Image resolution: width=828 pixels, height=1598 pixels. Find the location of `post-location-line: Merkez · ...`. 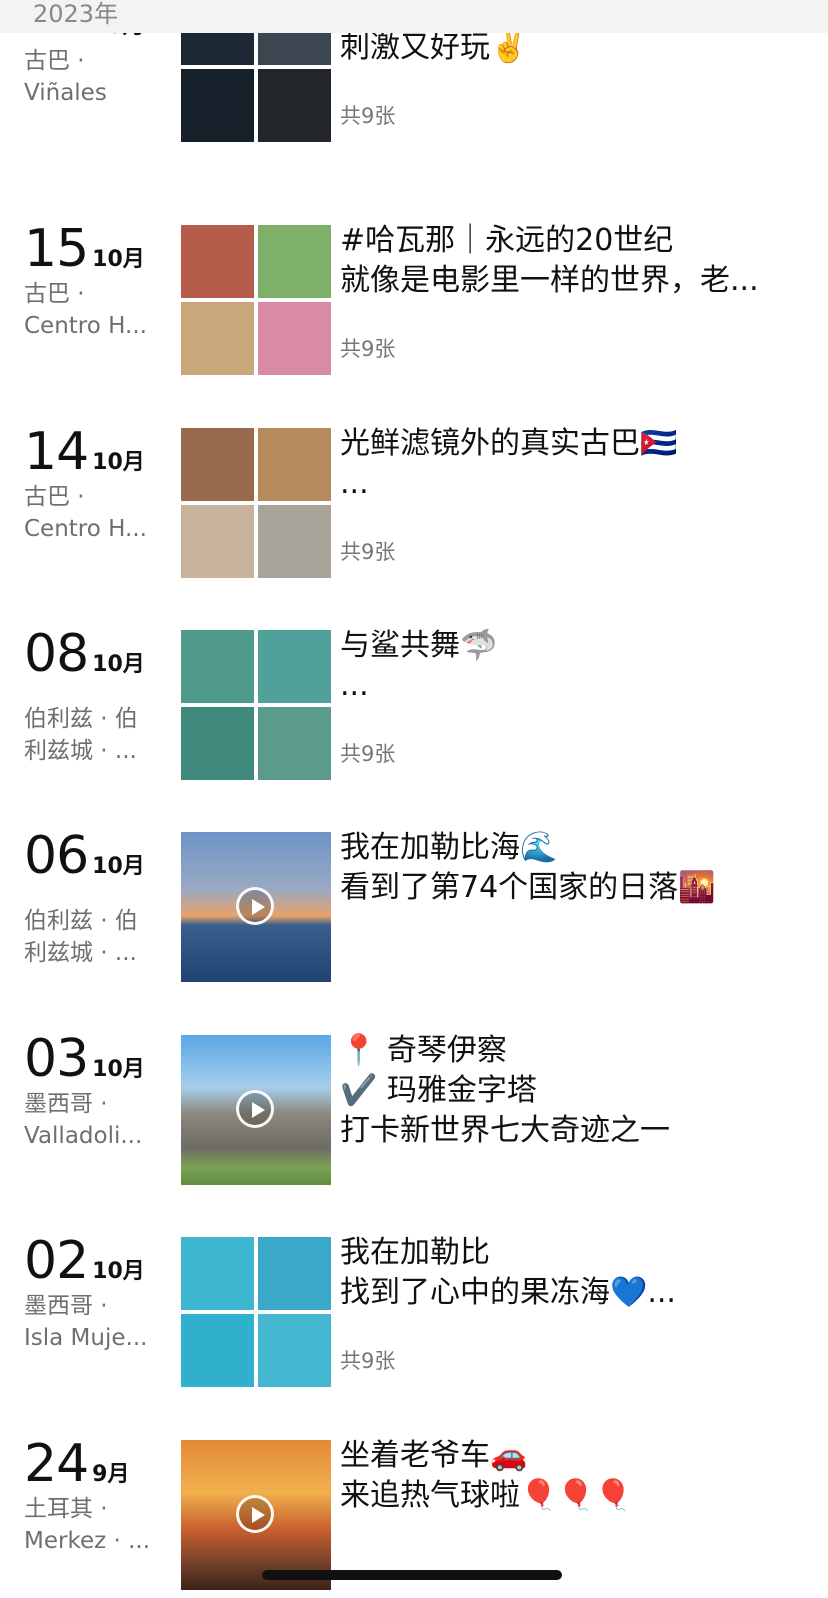

post-location-line: Merkez · ... is located at coordinates (87, 1541).